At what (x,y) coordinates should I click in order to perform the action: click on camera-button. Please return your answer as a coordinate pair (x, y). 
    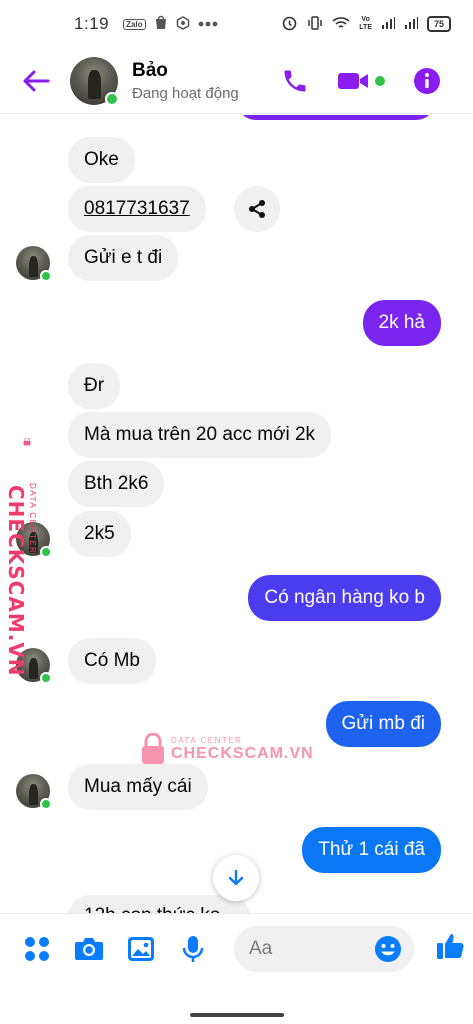
    Looking at the image, I should click on (89, 949).